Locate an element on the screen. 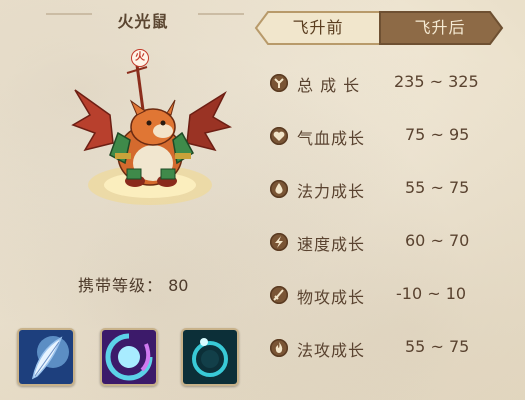  stat-label: 总 成 长 is located at coordinates (329, 85).